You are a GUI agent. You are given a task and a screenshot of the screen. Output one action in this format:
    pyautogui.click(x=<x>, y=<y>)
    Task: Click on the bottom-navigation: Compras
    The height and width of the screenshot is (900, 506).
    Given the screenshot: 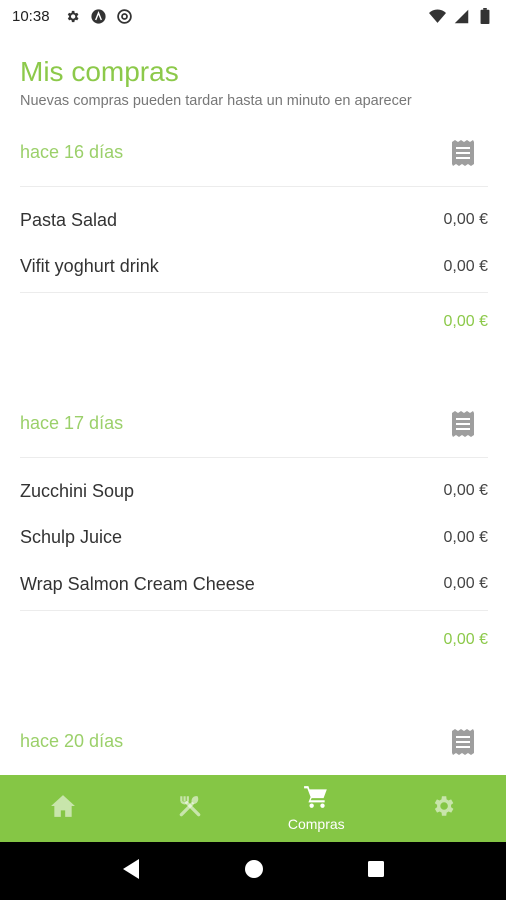 What is the action you would take?
    pyautogui.click(x=253, y=808)
    